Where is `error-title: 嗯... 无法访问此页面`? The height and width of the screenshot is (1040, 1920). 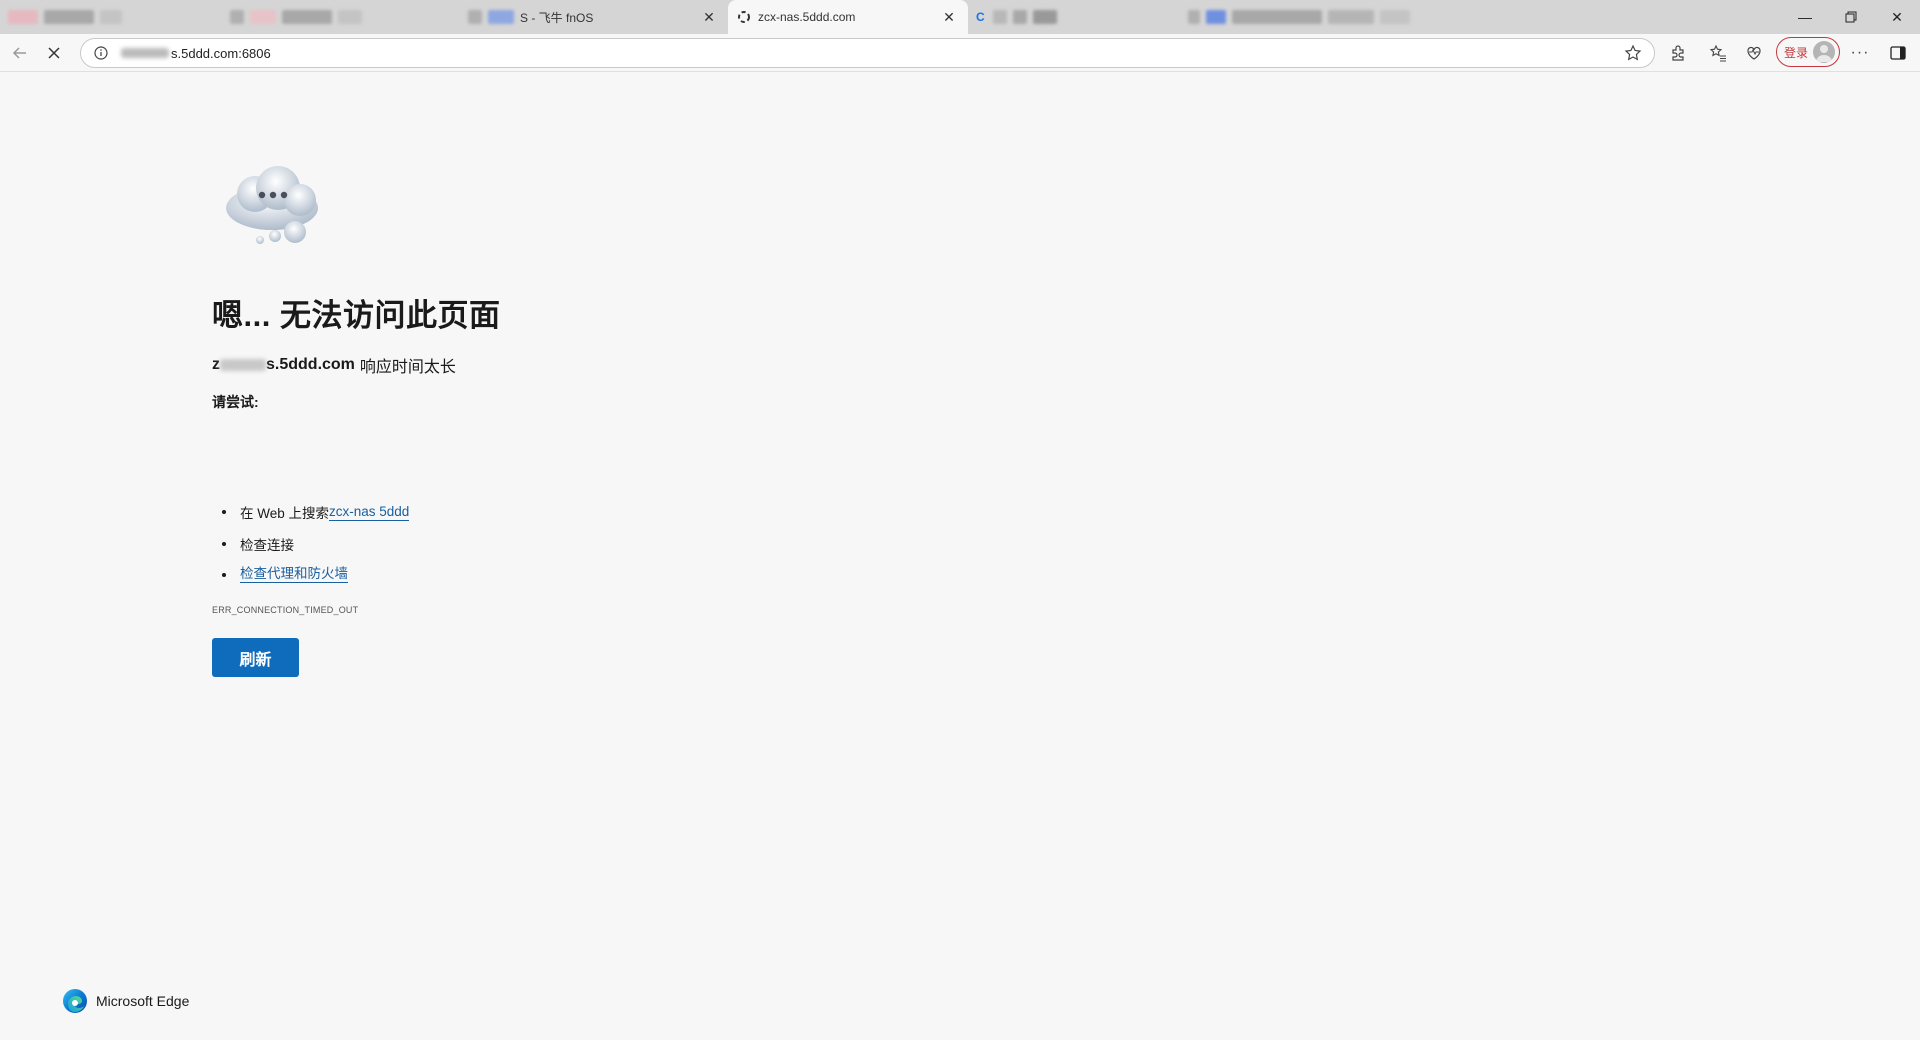
error-title: 嗯... 无法访问此页面 is located at coordinates (356, 315).